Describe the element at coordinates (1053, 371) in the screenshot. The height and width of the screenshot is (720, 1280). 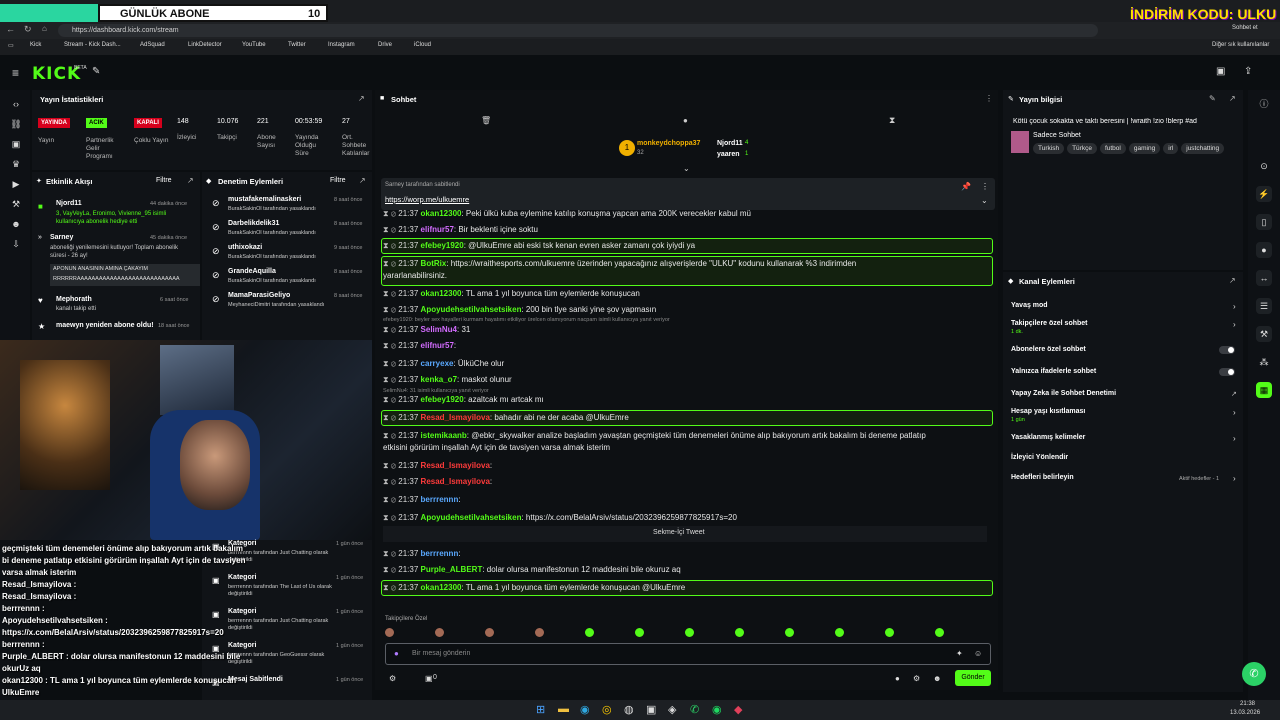
I see `channel-action-label: Yalnızca ifadelerle sohbet` at that location.